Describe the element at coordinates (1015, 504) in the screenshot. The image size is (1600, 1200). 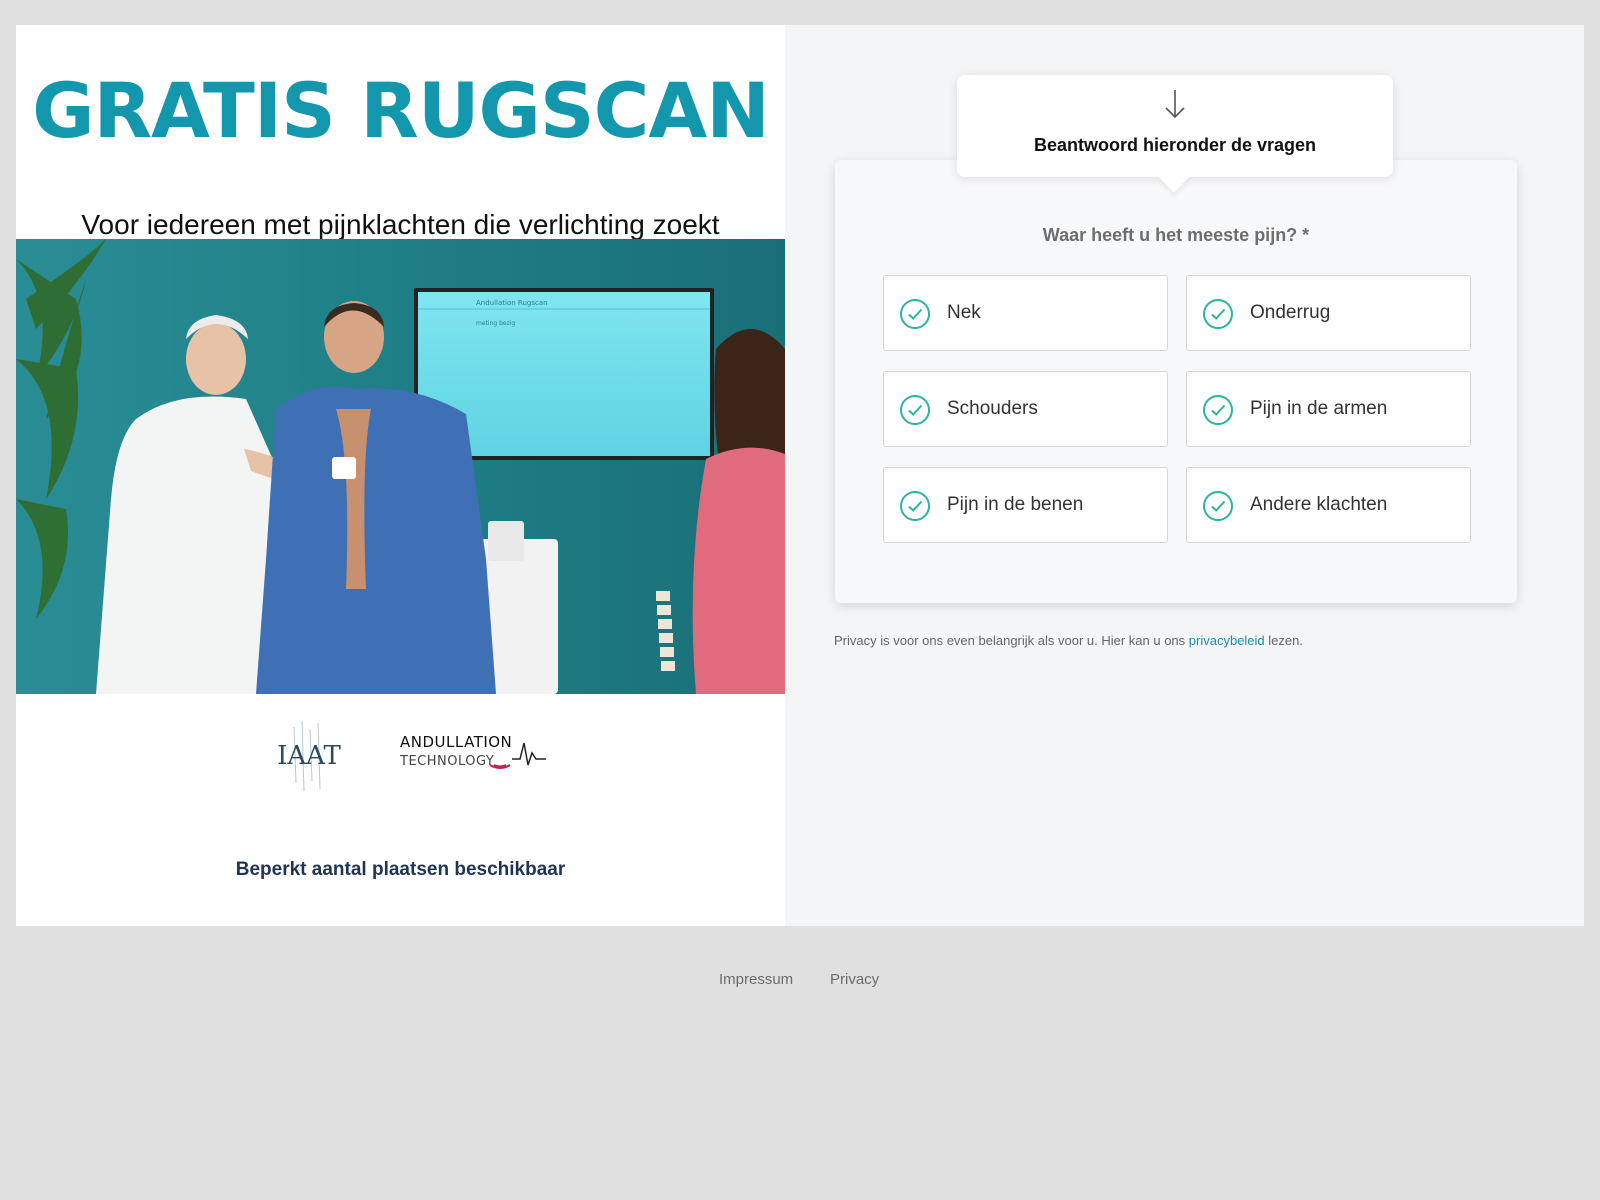
I see `option-label: Pijn in de benen` at that location.